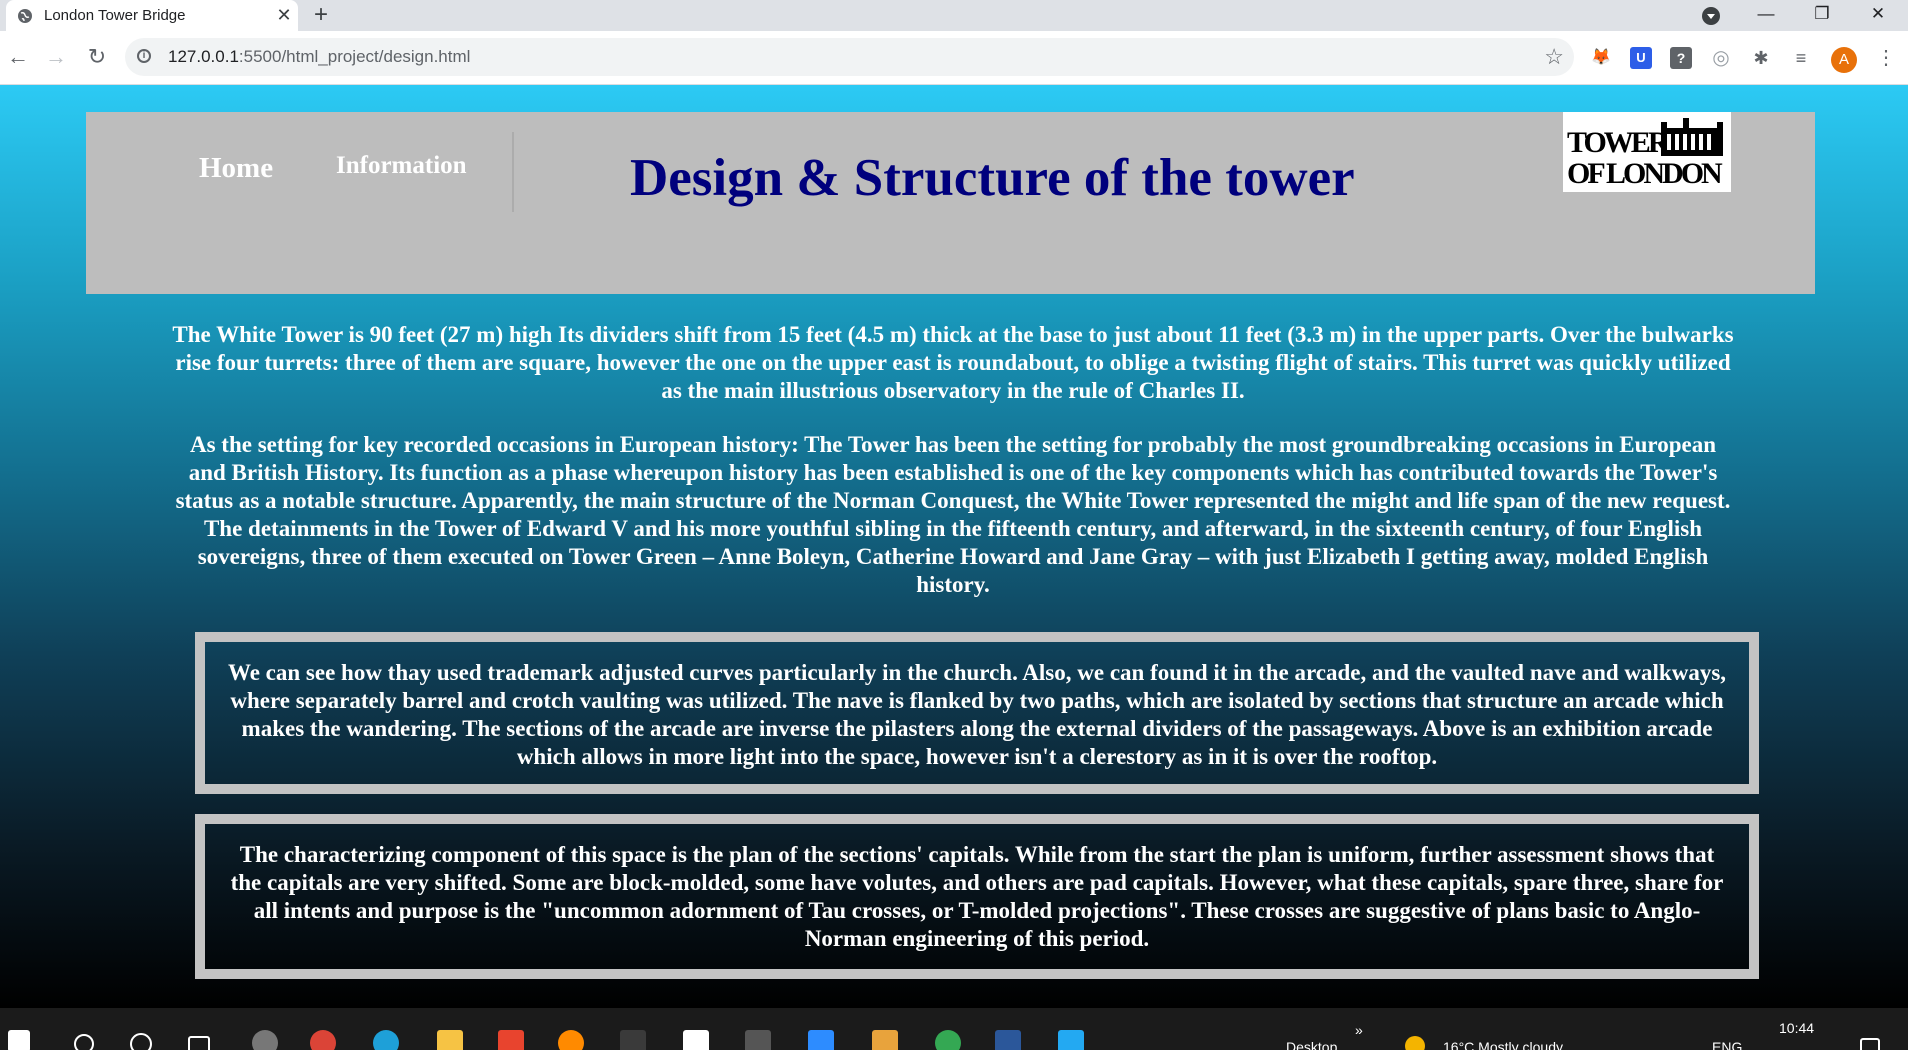 The image size is (1908, 1050). What do you see at coordinates (1554, 57) in the screenshot?
I see `bookmark-star-icon: ☆` at bounding box center [1554, 57].